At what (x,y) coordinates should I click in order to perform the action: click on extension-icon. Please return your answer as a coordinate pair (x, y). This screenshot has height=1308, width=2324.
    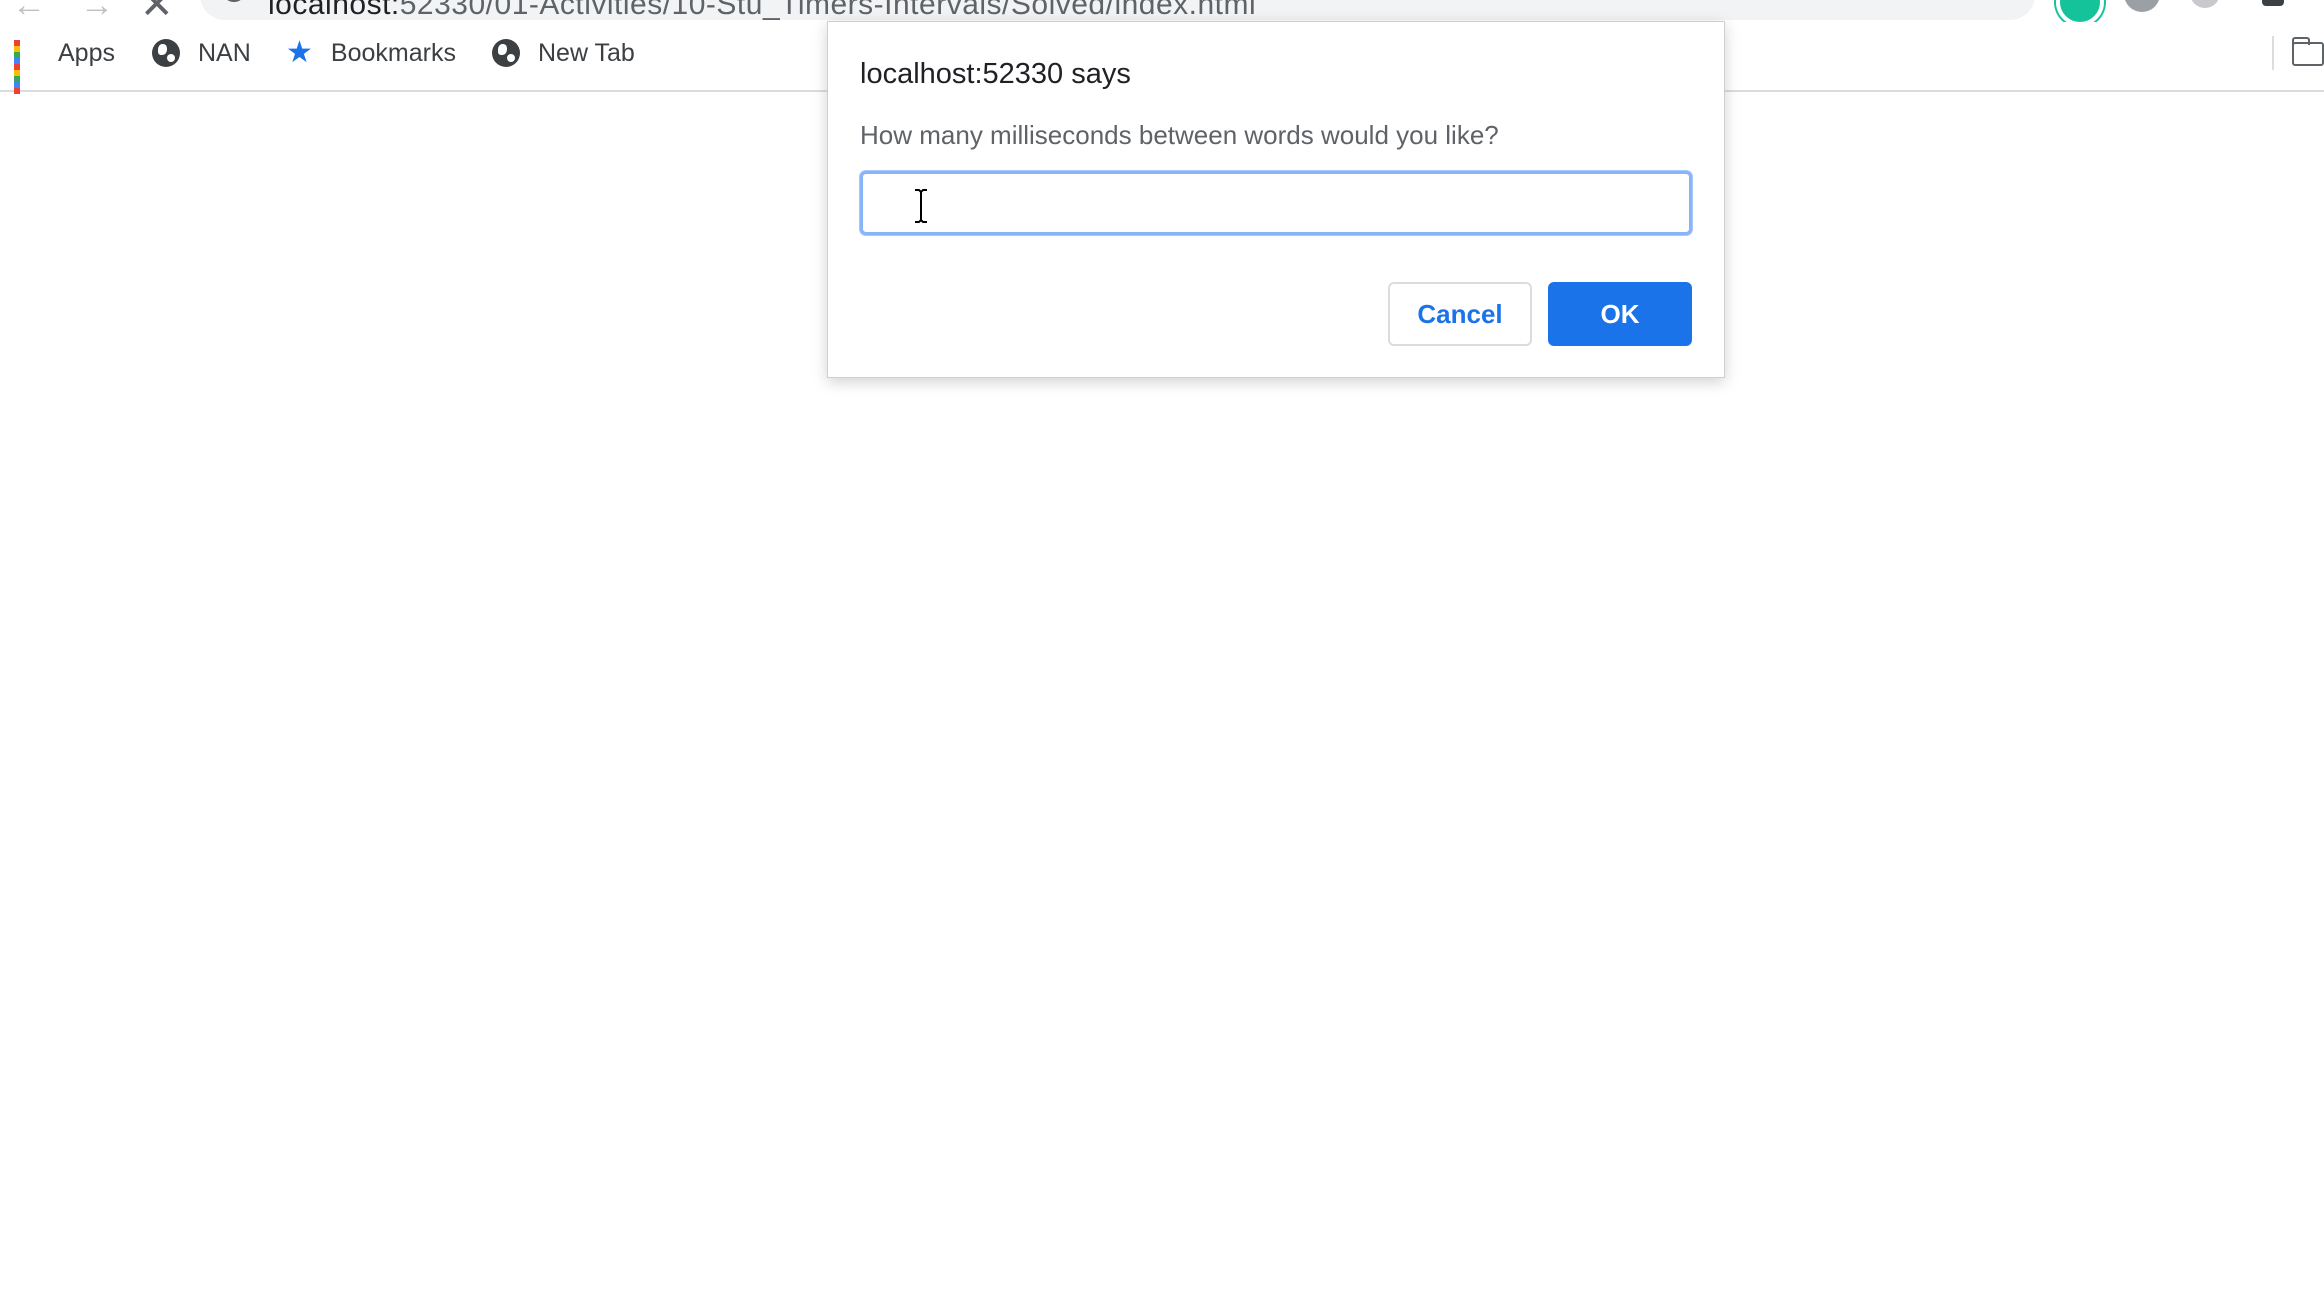
    Looking at the image, I should click on (2142, 6).